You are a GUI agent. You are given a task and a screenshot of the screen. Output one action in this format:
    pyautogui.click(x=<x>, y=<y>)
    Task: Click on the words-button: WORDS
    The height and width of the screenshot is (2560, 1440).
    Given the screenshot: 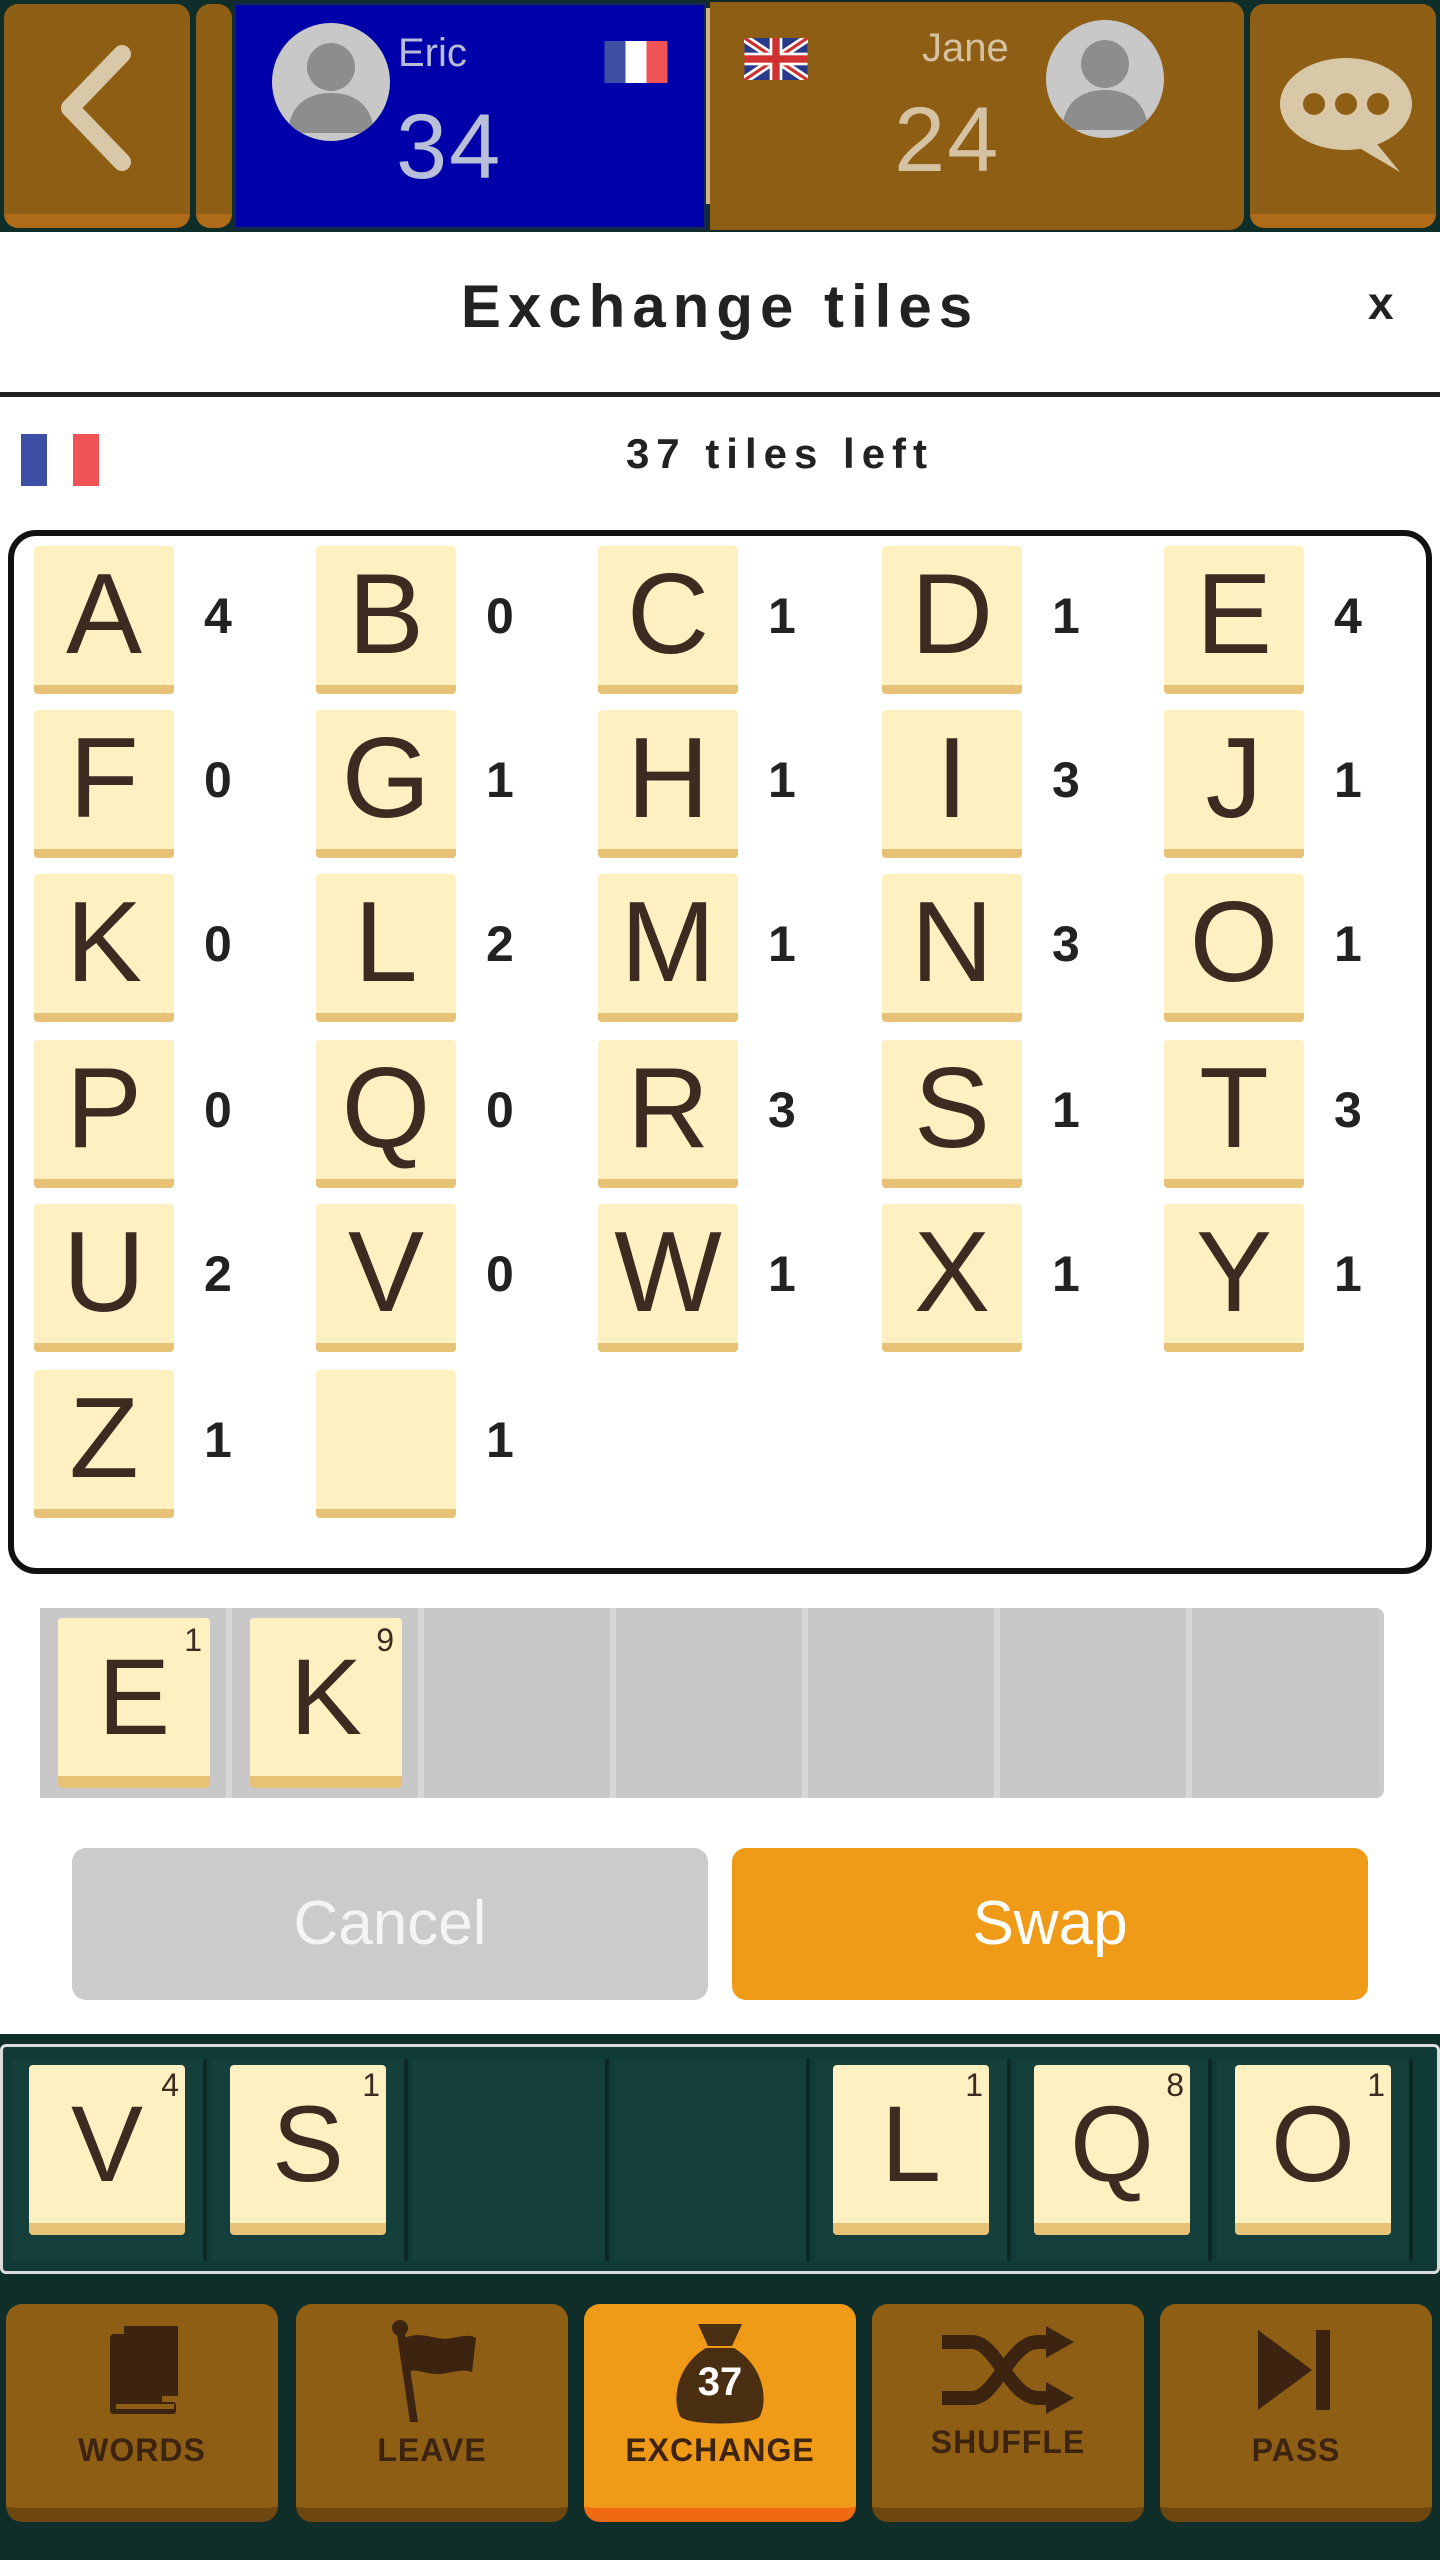 What is the action you would take?
    pyautogui.click(x=142, y=2413)
    